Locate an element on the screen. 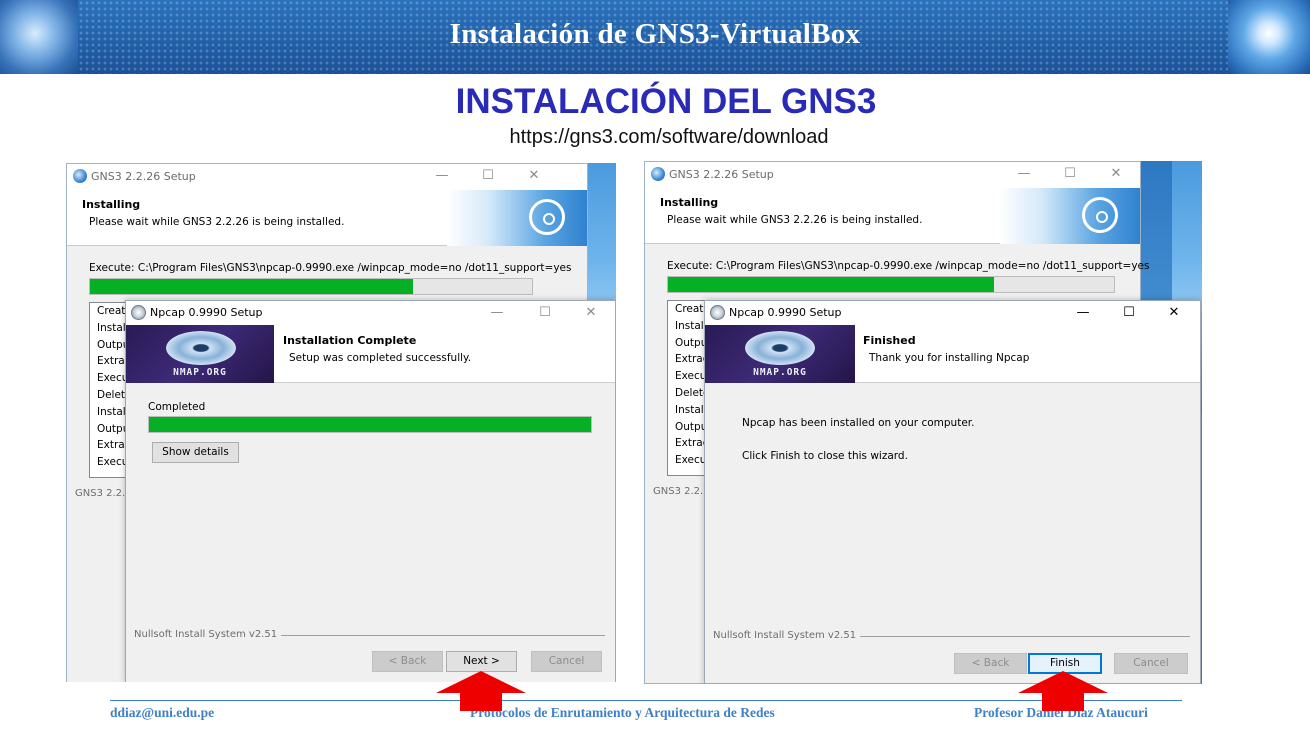 The width and height of the screenshot is (1310, 737). npcap-header-title: Installation Complete is located at coordinates (350, 340).